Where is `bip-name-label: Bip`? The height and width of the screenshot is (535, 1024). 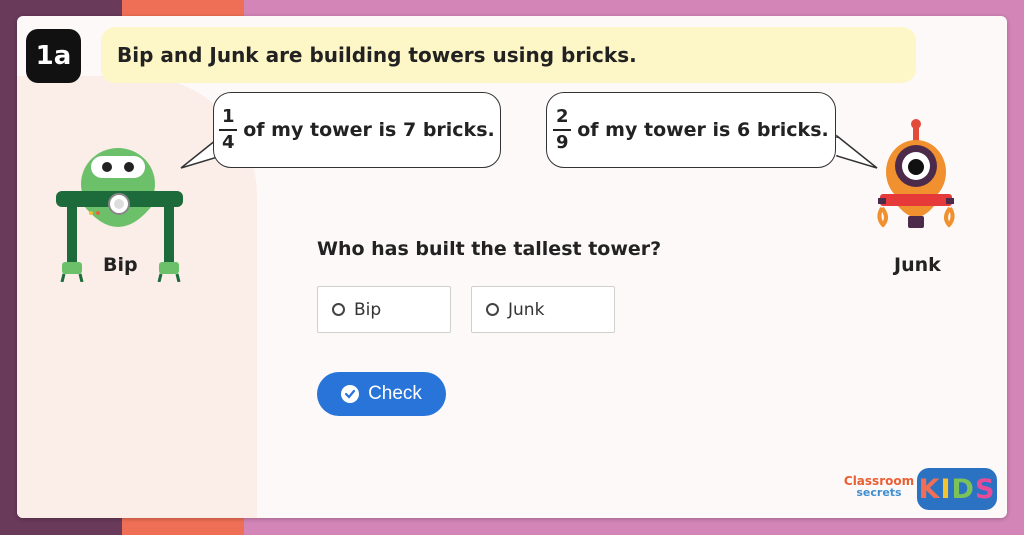 bip-name-label: Bip is located at coordinates (120, 265).